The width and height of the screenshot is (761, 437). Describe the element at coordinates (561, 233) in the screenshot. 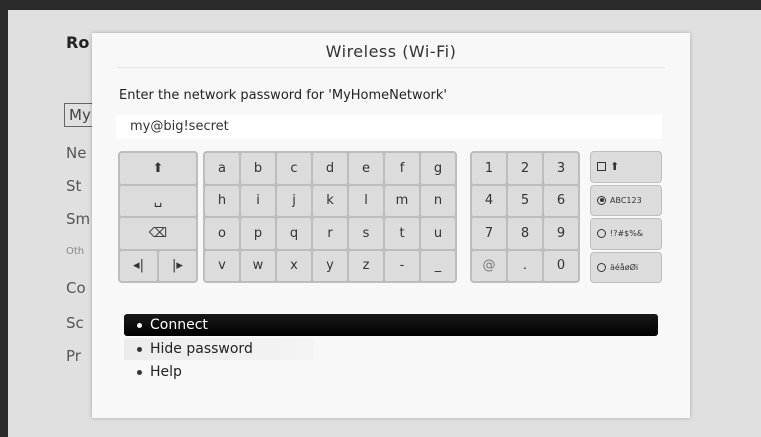

I see `key-9: 9` at that location.